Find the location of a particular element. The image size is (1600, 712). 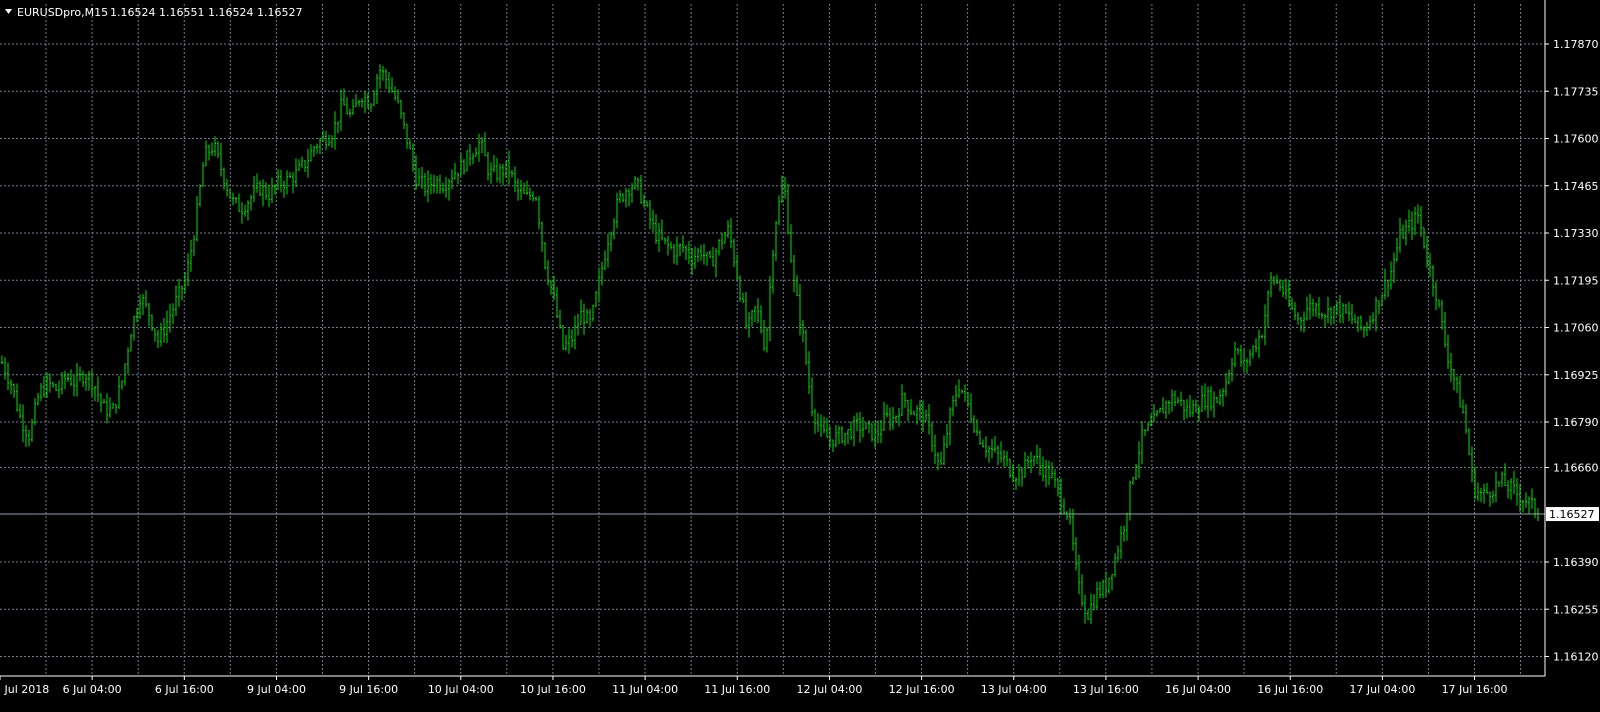

price-tick-label: 1.17735 is located at coordinates (1576, 91).